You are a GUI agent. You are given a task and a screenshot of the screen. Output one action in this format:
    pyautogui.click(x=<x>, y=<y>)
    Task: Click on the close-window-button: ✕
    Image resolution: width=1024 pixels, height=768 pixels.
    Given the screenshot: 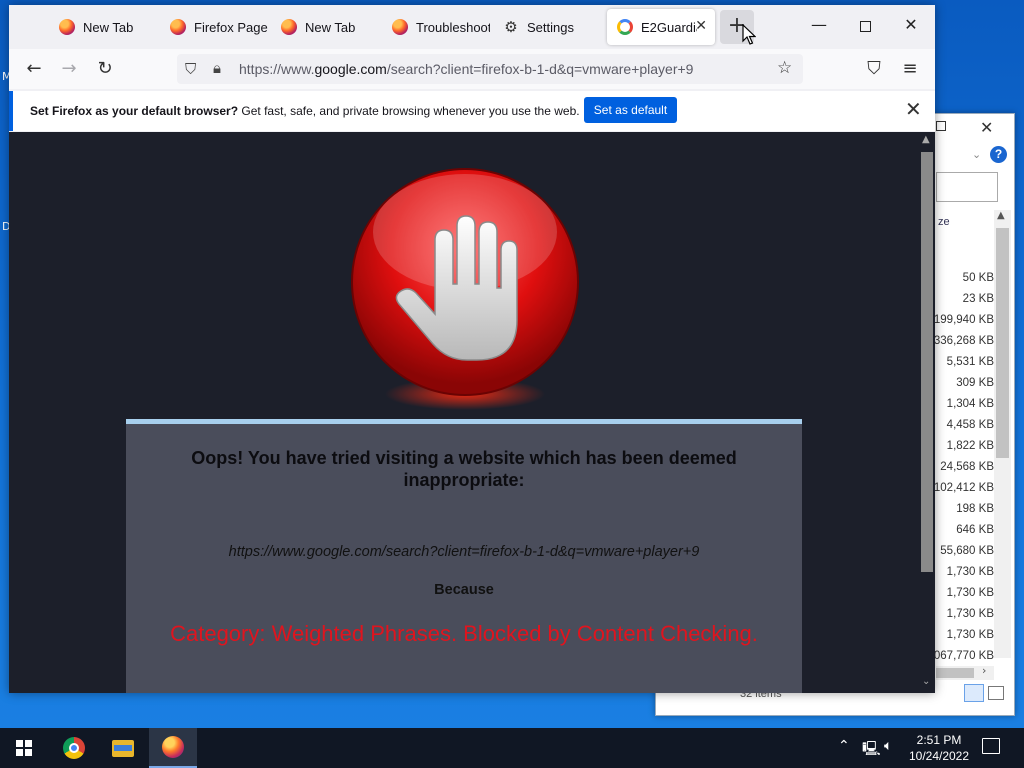 What is the action you would take?
    pyautogui.click(x=911, y=27)
    